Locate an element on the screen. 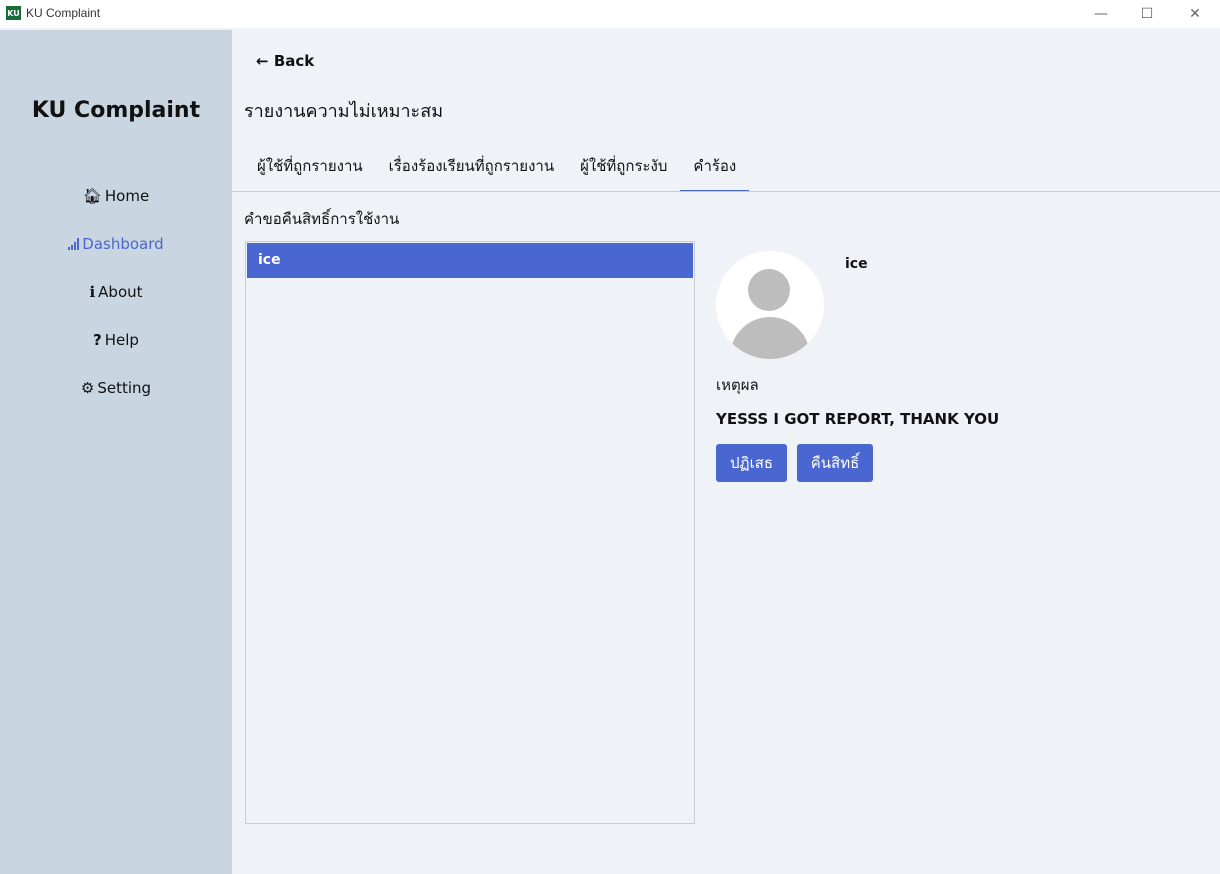 This screenshot has height=874, width=1220. back-label: Back is located at coordinates (294, 61).